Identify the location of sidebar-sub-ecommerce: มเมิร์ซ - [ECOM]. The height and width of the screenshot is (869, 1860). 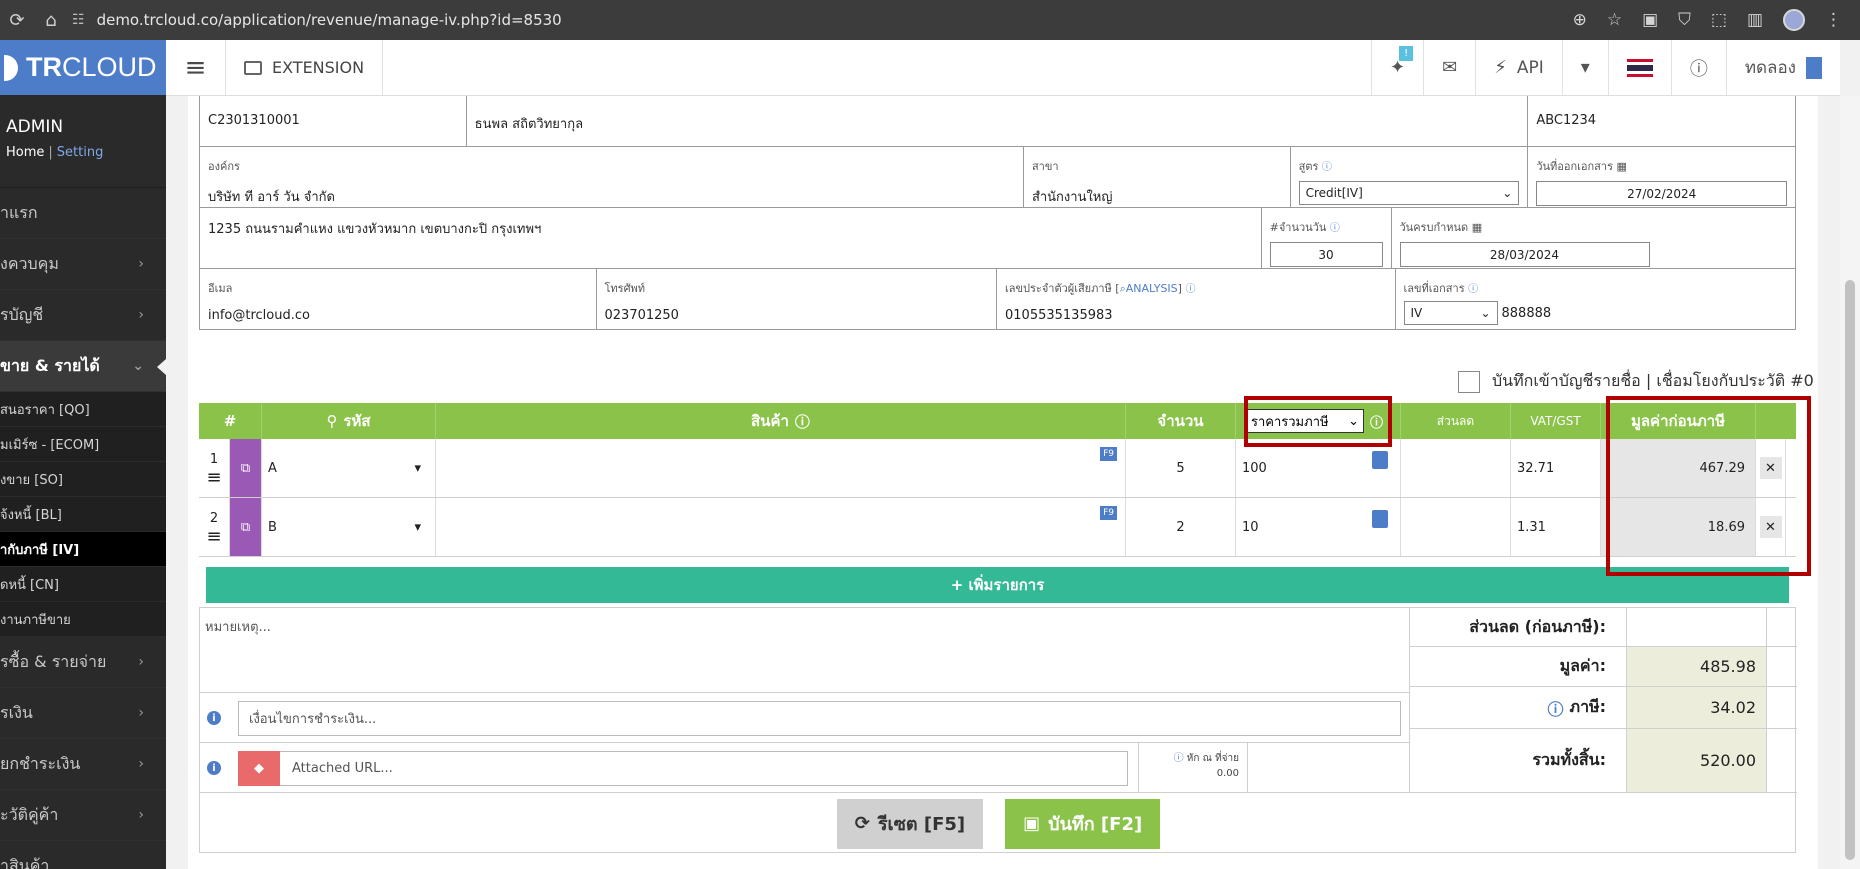
(83, 444).